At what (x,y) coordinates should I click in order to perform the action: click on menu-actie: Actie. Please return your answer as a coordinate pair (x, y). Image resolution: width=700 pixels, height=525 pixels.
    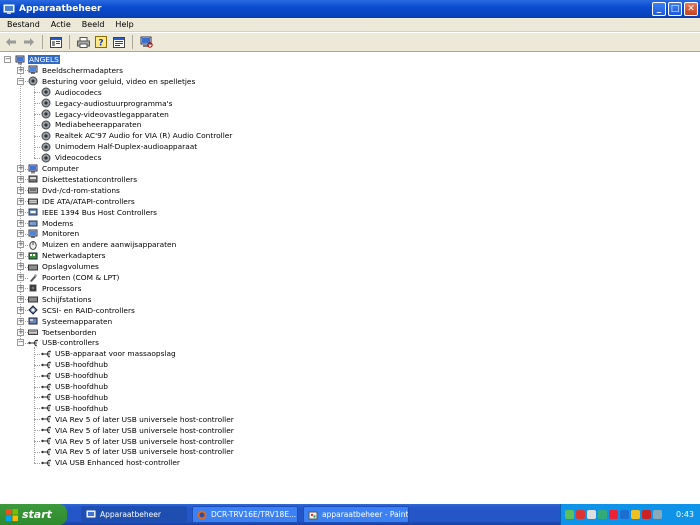
    Looking at the image, I should click on (61, 24).